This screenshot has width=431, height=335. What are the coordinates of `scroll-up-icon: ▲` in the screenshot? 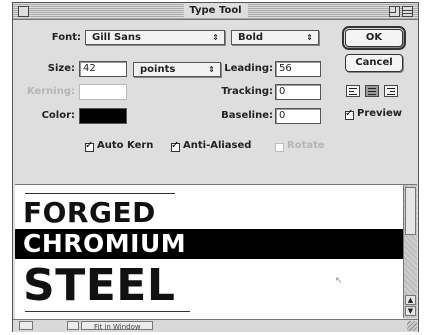 It's located at (410, 300).